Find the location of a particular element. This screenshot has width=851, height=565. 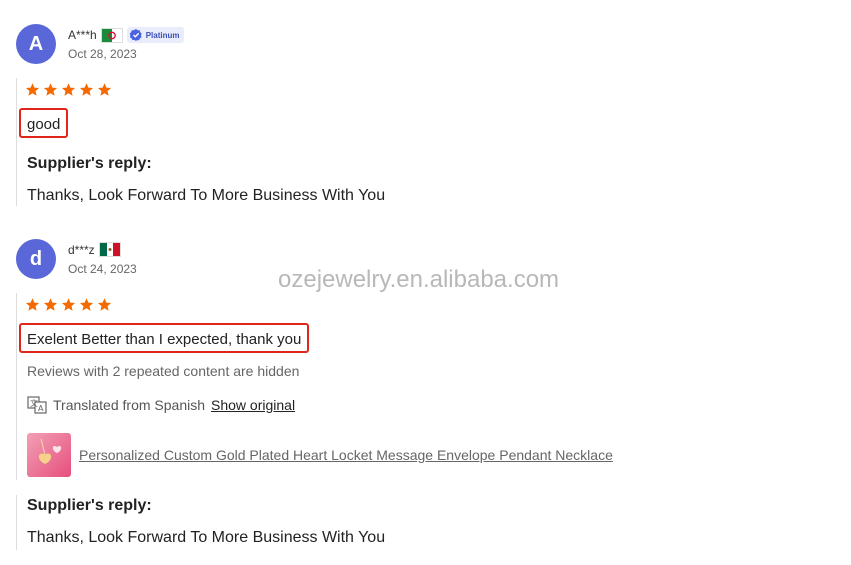

svg-text: 文 is located at coordinates (34, 403).